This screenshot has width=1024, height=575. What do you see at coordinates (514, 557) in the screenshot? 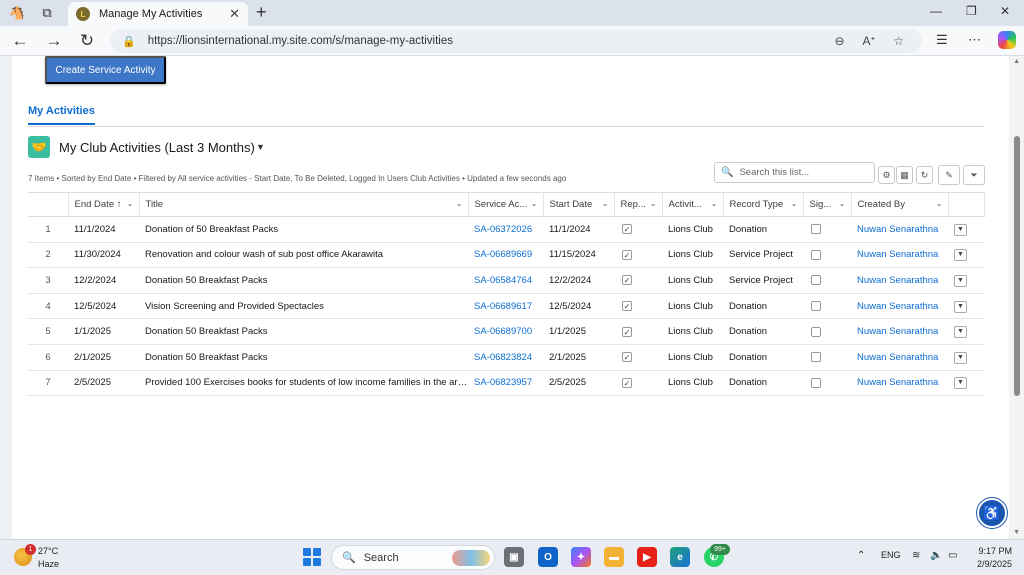
I see `task-view-icon: ▣` at bounding box center [514, 557].